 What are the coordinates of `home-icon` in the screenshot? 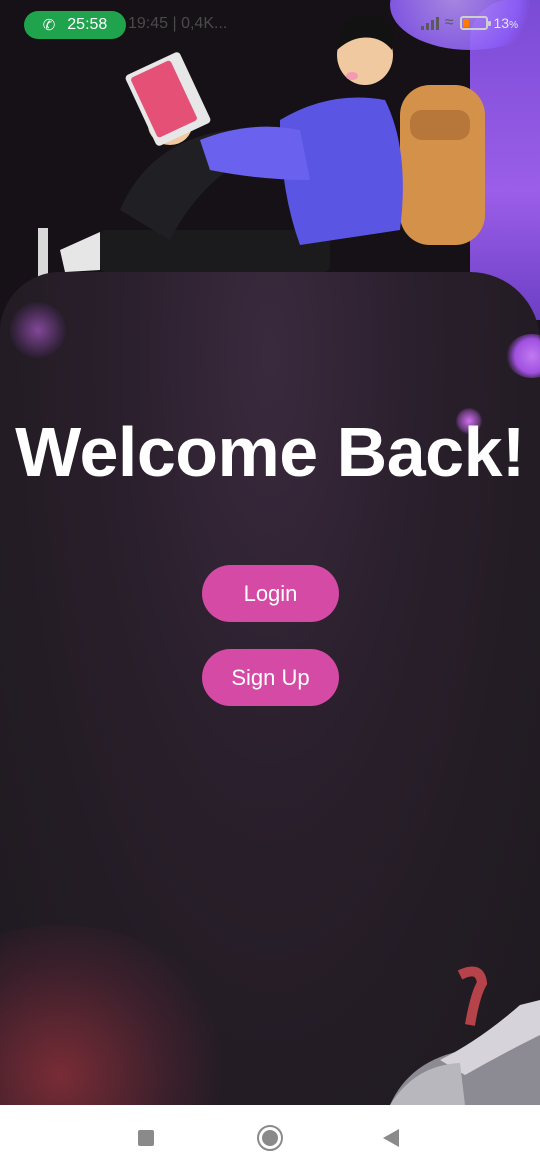 It's located at (270, 1138).